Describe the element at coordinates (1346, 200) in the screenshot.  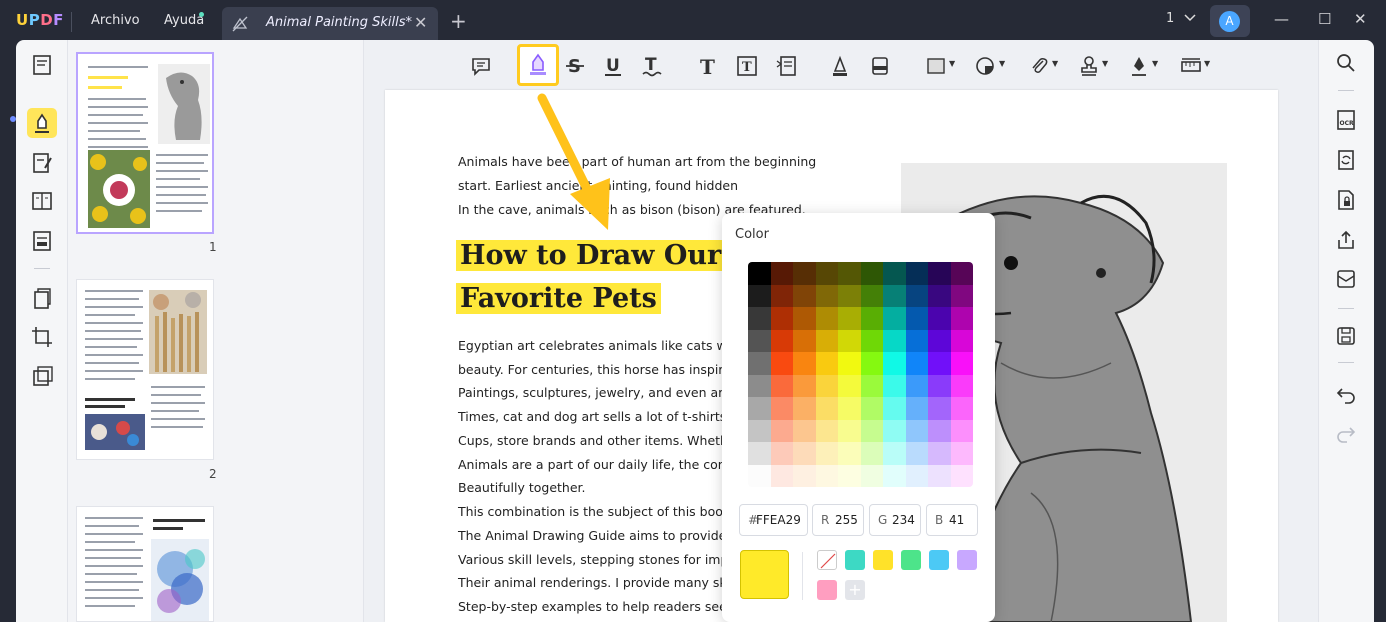
I see `protect-icon` at that location.